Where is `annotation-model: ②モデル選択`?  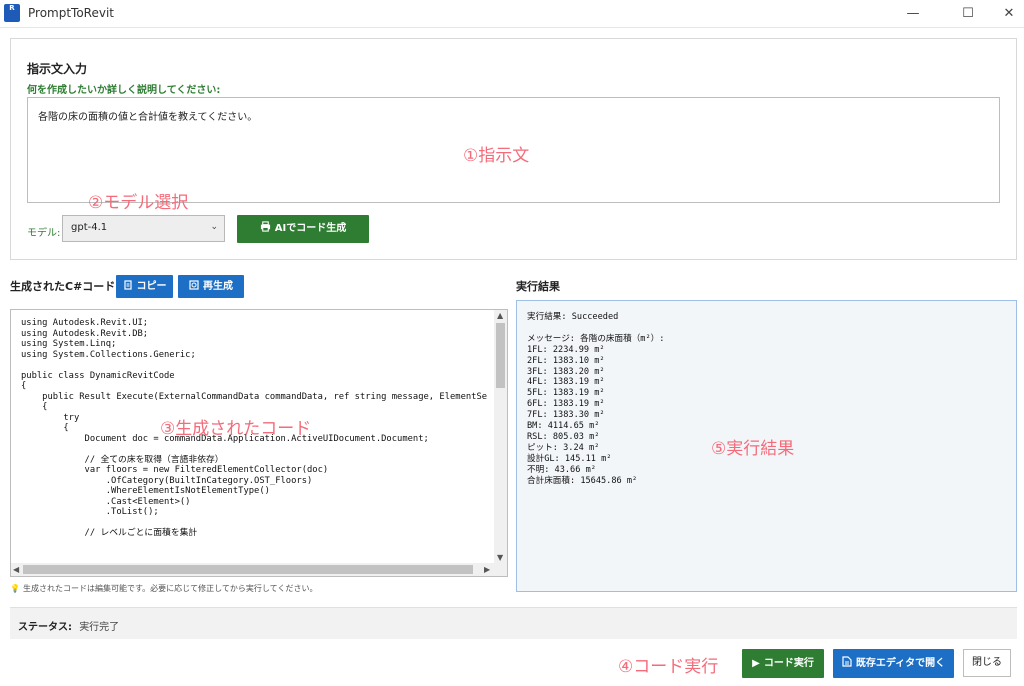 annotation-model: ②モデル選択 is located at coordinates (138, 203).